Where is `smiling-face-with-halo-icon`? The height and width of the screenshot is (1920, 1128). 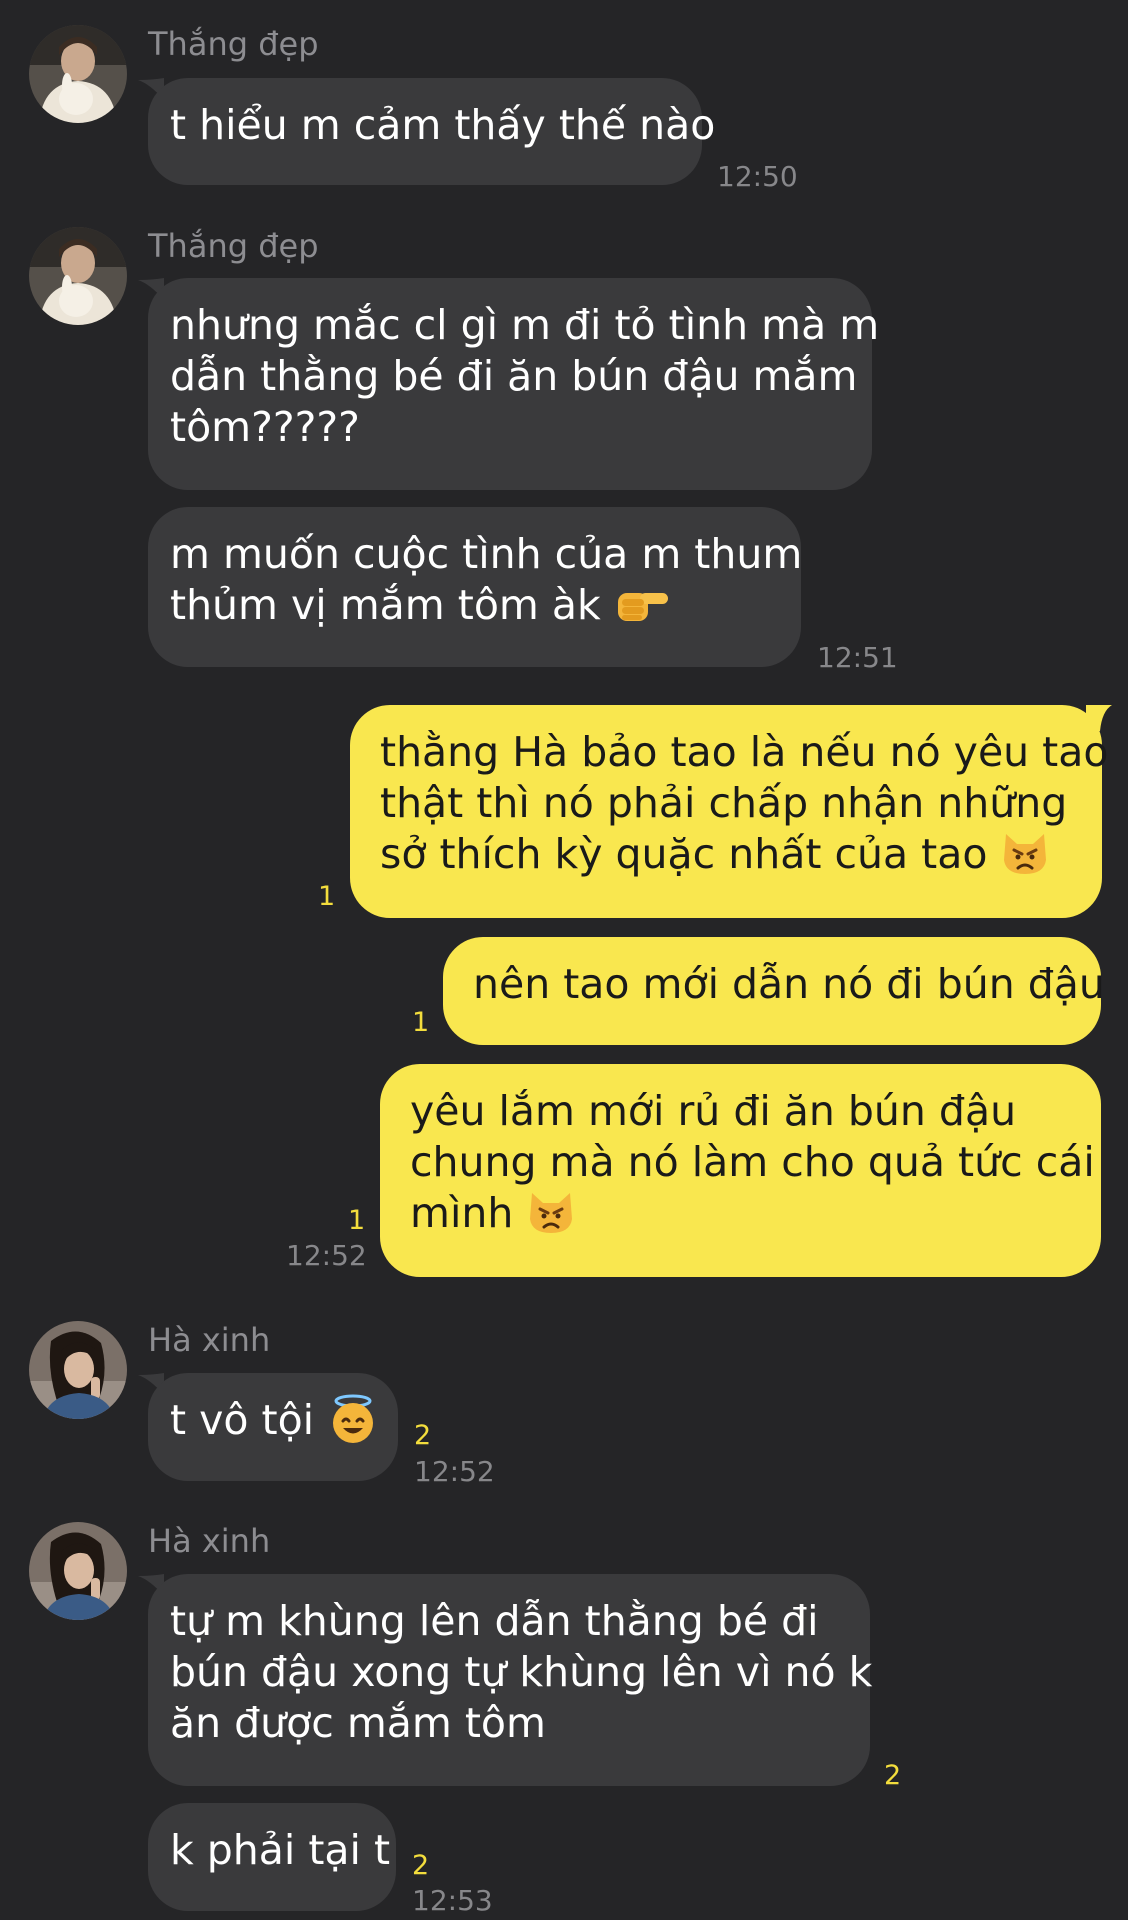 smiling-face-with-halo-icon is located at coordinates (353, 1418).